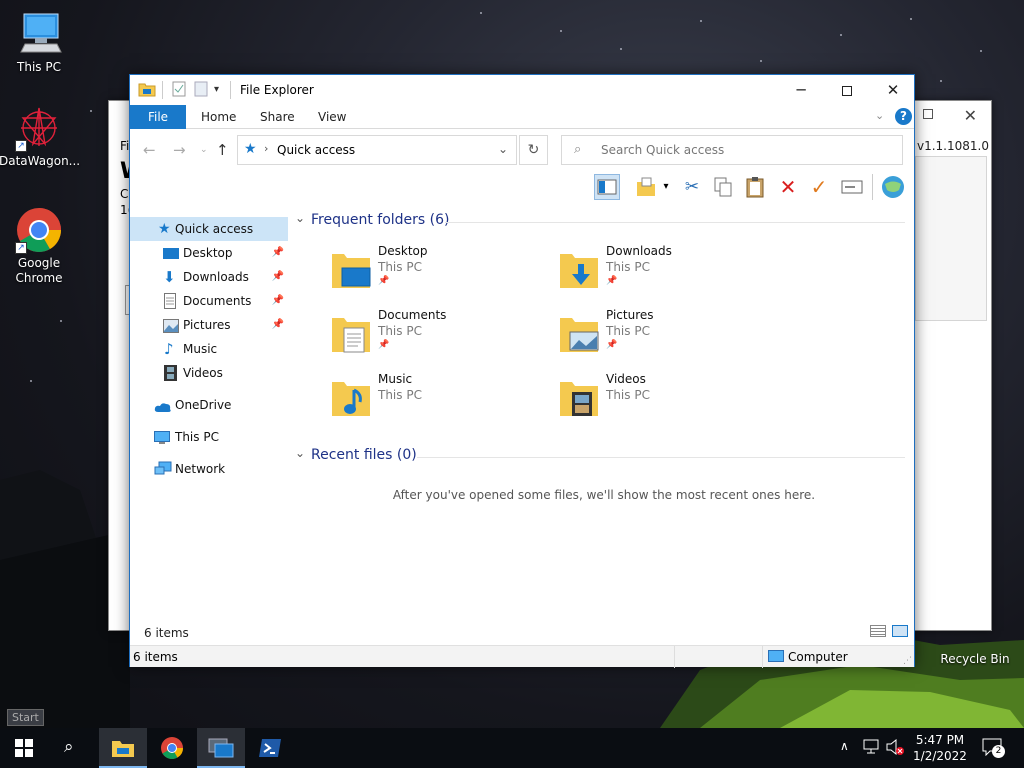 The image size is (1024, 768). What do you see at coordinates (878, 631) in the screenshot?
I see `details-view-icon` at bounding box center [878, 631].